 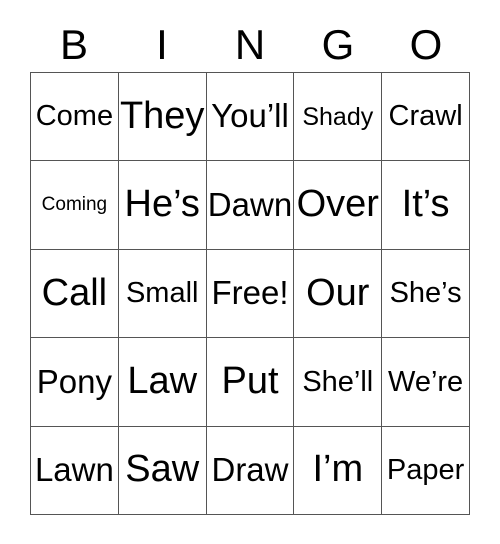 I want to click on bingo-cell-label: Come, so click(x=74, y=116).